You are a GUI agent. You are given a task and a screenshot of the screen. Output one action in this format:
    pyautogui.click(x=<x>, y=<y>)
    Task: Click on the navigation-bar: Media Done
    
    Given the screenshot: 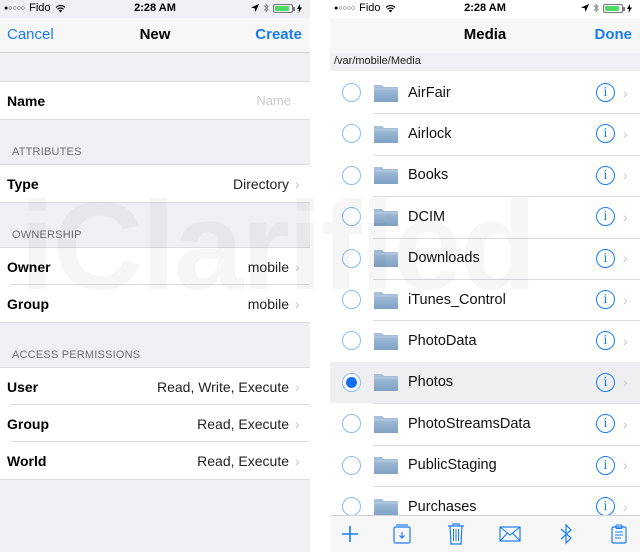 What is the action you would take?
    pyautogui.click(x=485, y=35)
    